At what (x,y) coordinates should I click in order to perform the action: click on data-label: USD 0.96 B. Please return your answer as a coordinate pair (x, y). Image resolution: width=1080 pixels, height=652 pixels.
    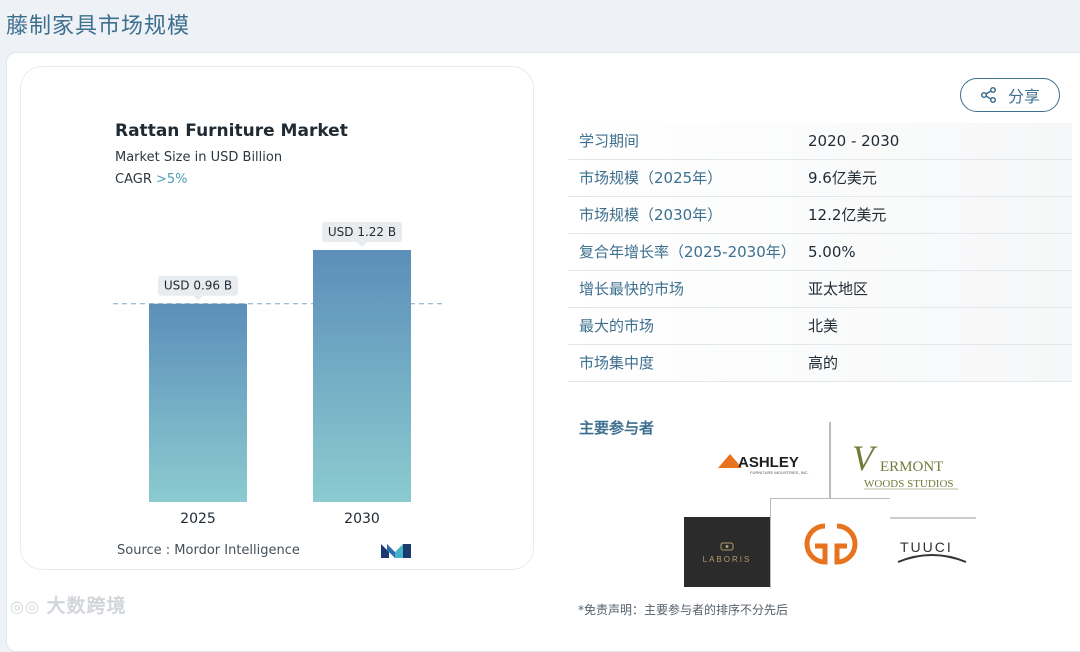
    Looking at the image, I should click on (198, 286).